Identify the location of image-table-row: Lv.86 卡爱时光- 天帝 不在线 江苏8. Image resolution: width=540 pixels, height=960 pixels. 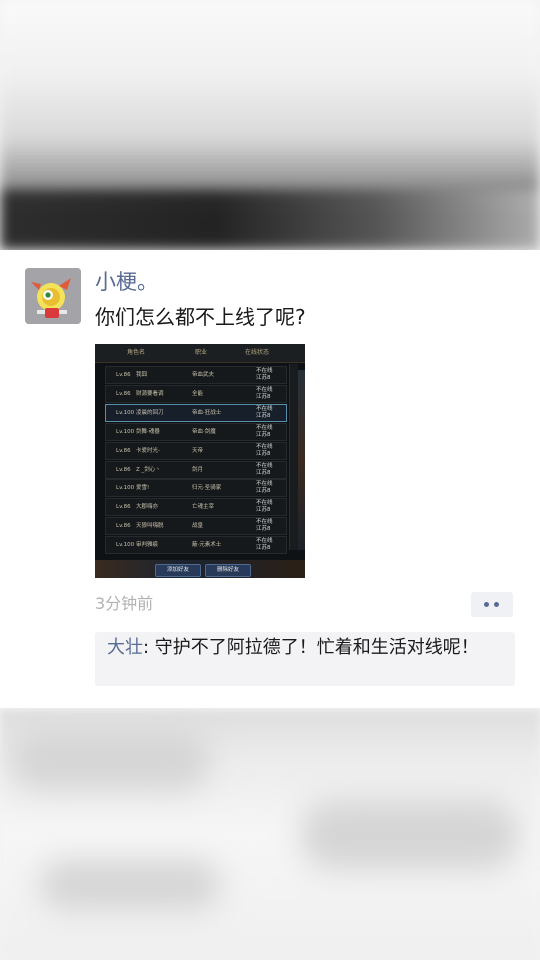
(196, 450).